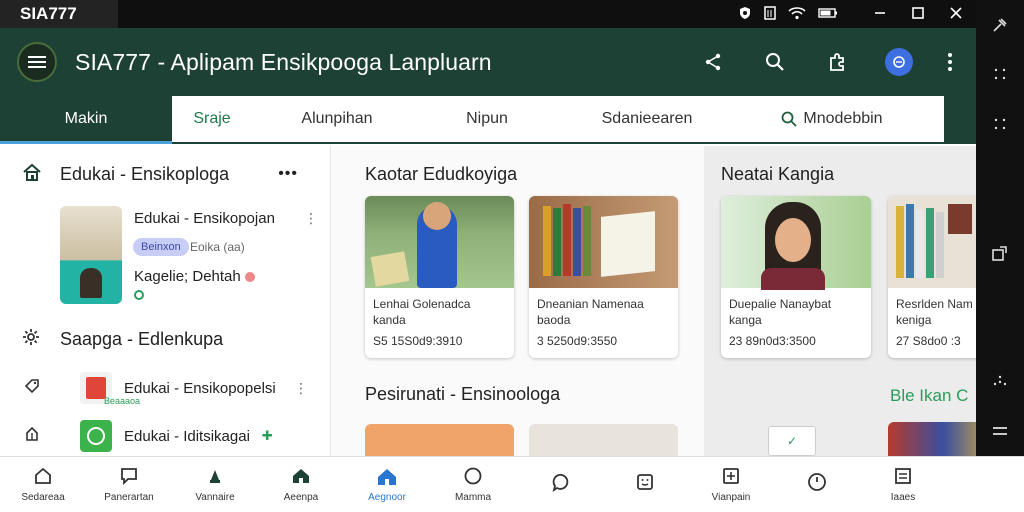  Describe the element at coordinates (187, 436) in the screenshot. I see `sidebar-item-label: Edukai - Iditsikagai` at that location.